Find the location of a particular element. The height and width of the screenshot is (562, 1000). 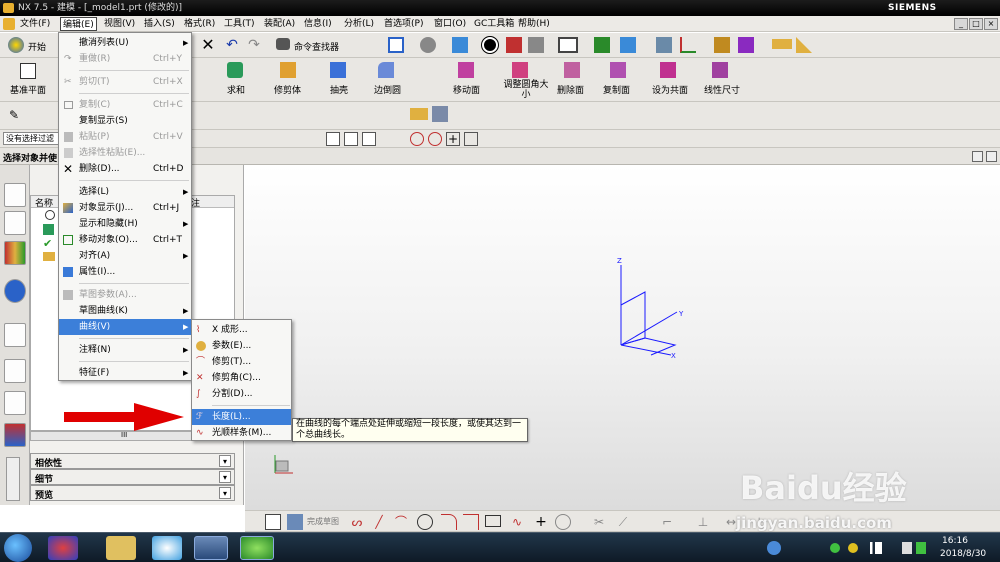

stack-icon is located at coordinates (664, 45).